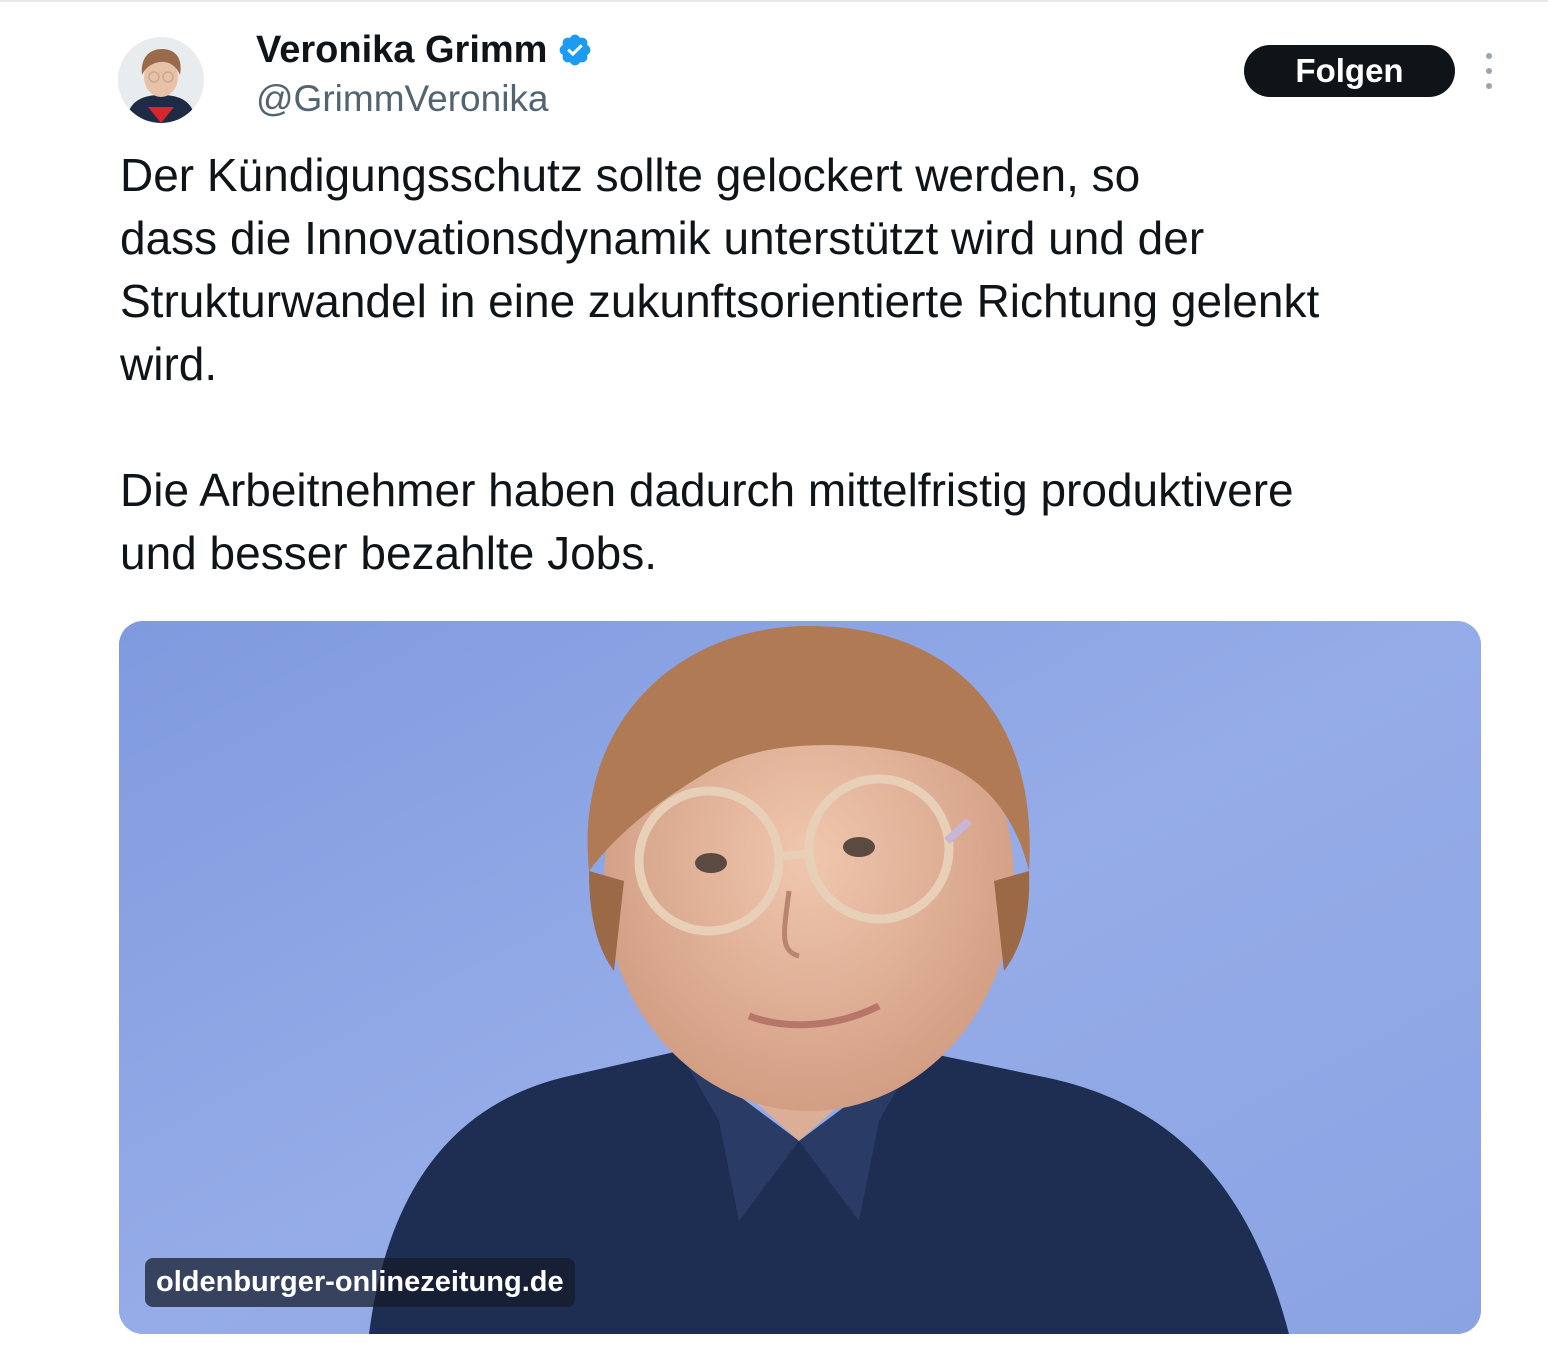 This screenshot has width=1548, height=1366. Describe the element at coordinates (774, 1) in the screenshot. I see `top-divider` at that location.